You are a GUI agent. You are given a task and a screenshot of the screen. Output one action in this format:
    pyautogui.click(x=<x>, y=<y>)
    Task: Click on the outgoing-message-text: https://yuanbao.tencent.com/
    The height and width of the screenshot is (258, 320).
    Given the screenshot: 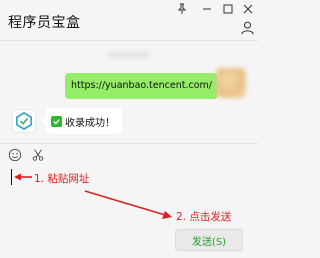 What is the action you would take?
    pyautogui.click(x=141, y=85)
    